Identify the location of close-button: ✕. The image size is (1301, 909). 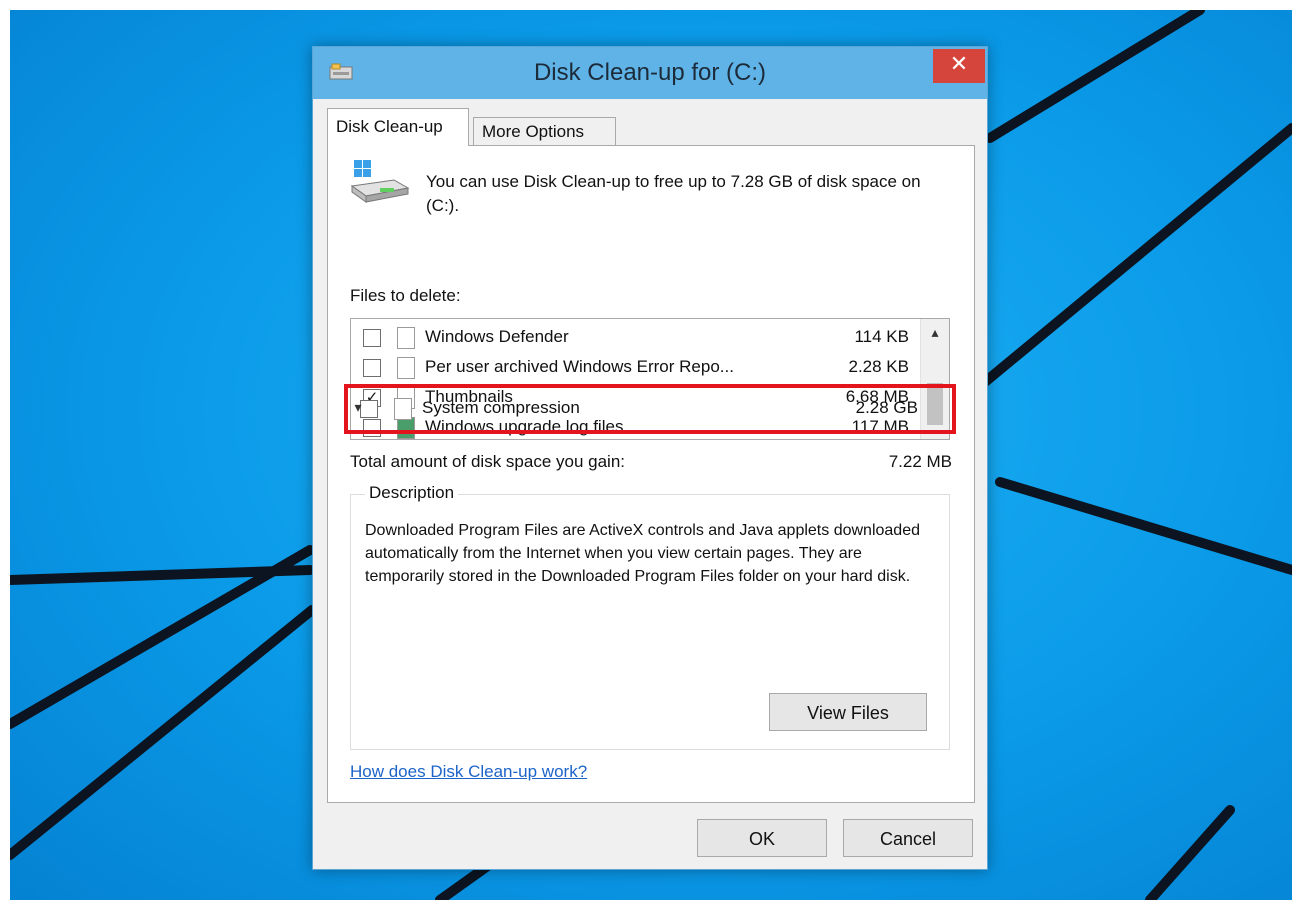
(959, 66).